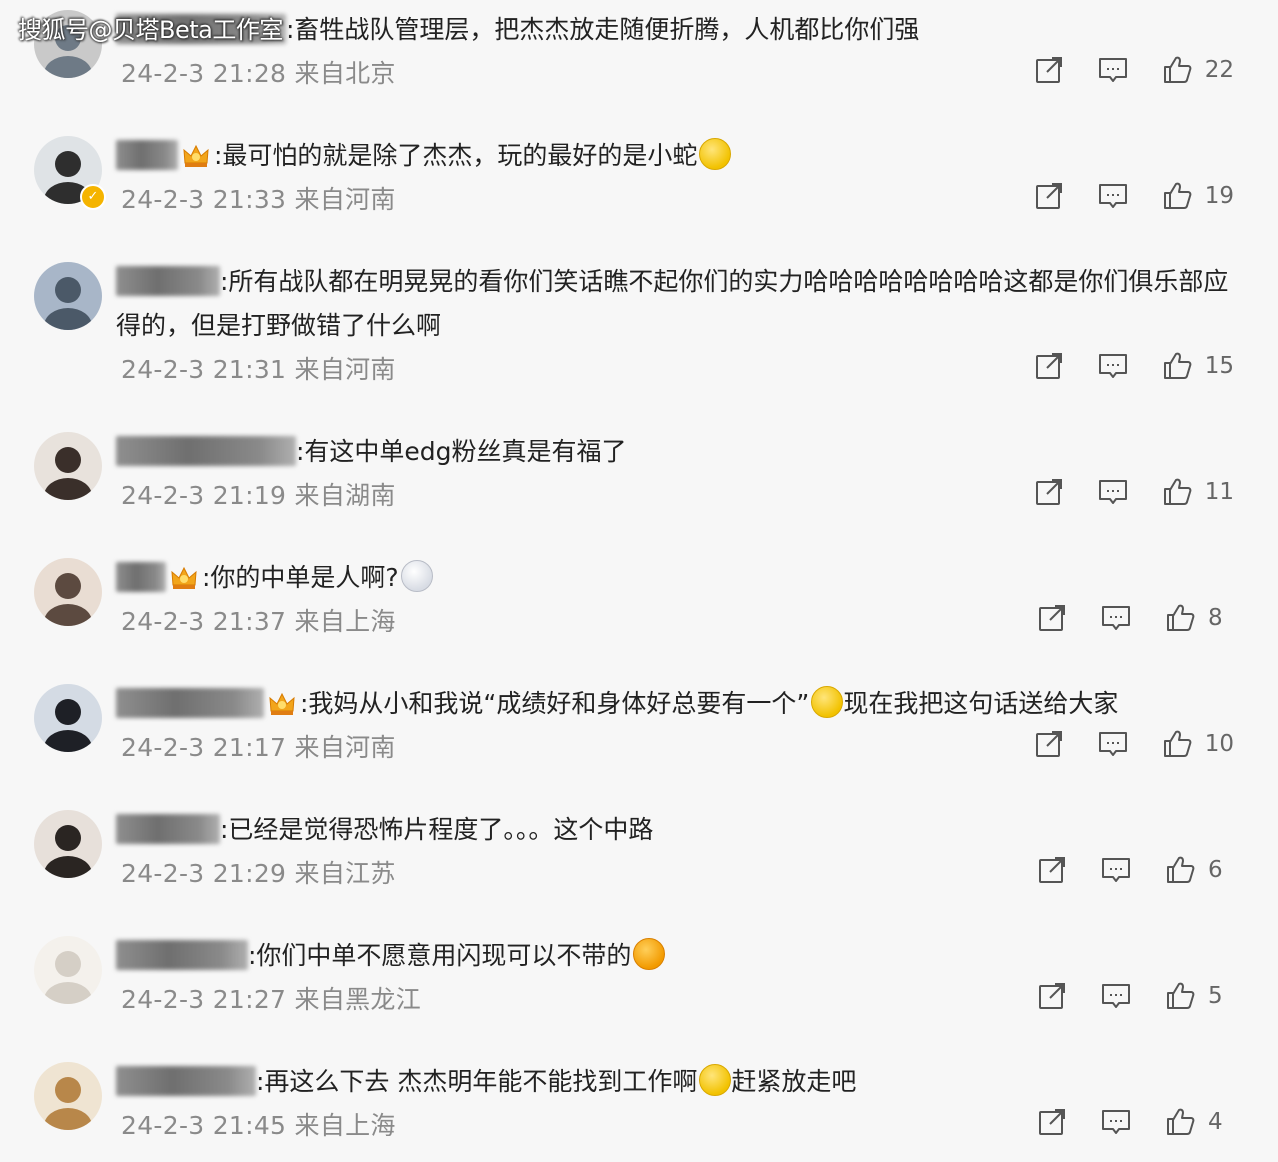  What do you see at coordinates (204, 873) in the screenshot?
I see `timestamp: 24-2-3 21:29` at bounding box center [204, 873].